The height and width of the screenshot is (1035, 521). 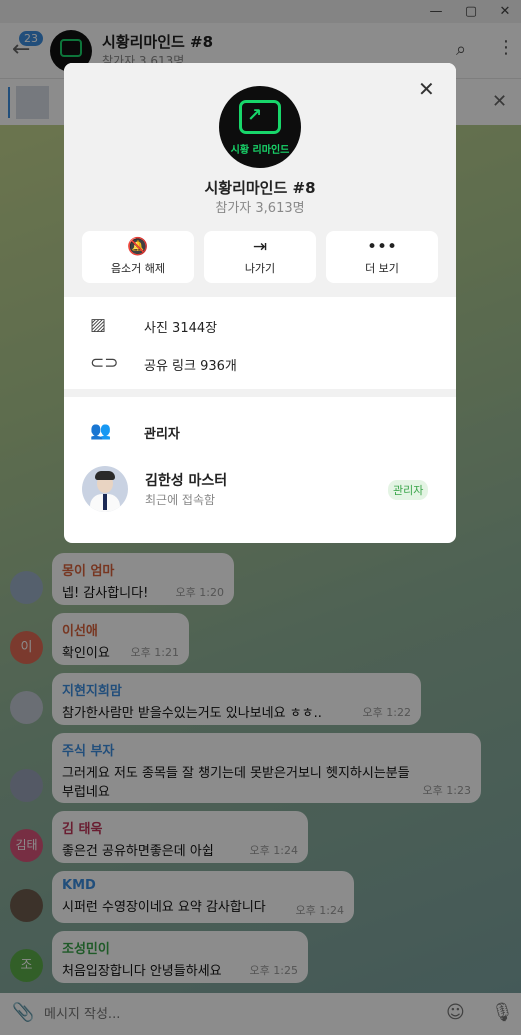 I want to click on admin-last-seen: 최근에 접속함, so click(x=180, y=500).